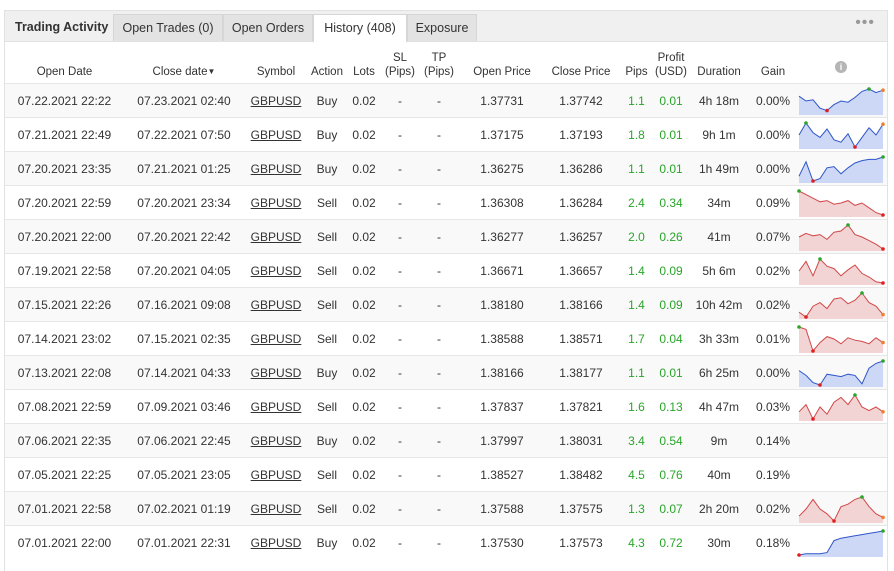 The width and height of the screenshot is (894, 571). What do you see at coordinates (773, 236) in the screenshot?
I see `cell-gain: 0.07%` at bounding box center [773, 236].